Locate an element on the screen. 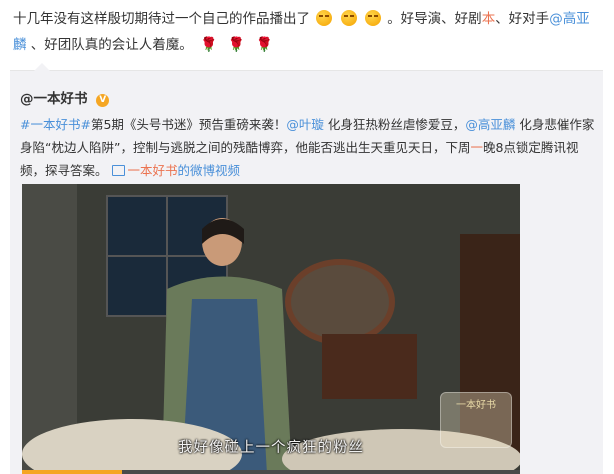 The width and height of the screenshot is (614, 474). post-text-part5: 、好团队真的会让人着魔。 is located at coordinates (111, 45).